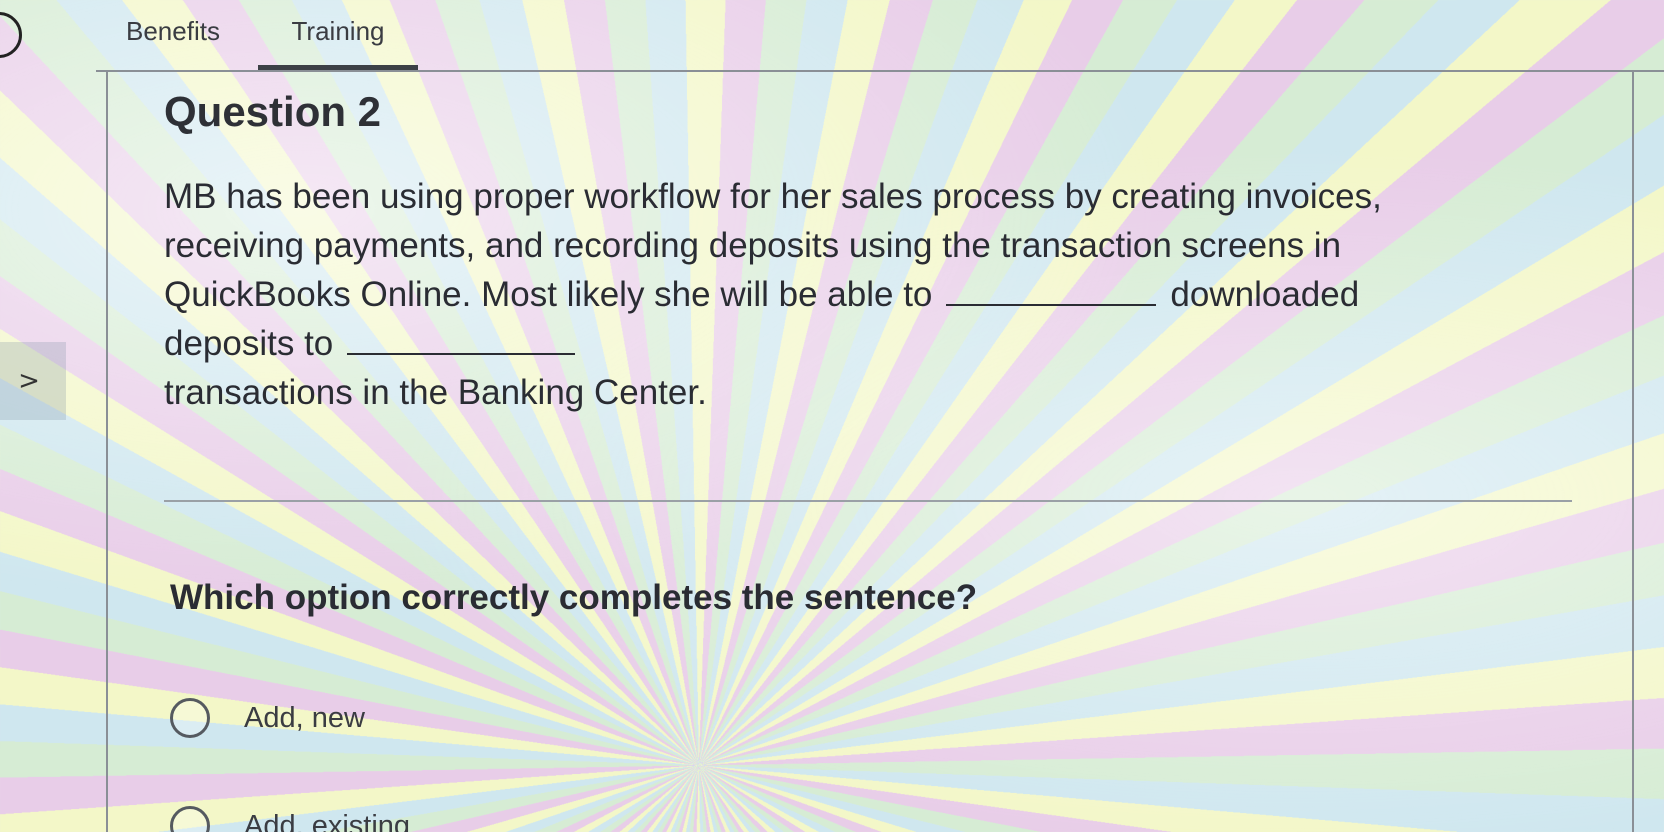 This screenshot has width=1664, height=832. What do you see at coordinates (29, 381) in the screenshot?
I see `chevron-right-icon: >` at bounding box center [29, 381].